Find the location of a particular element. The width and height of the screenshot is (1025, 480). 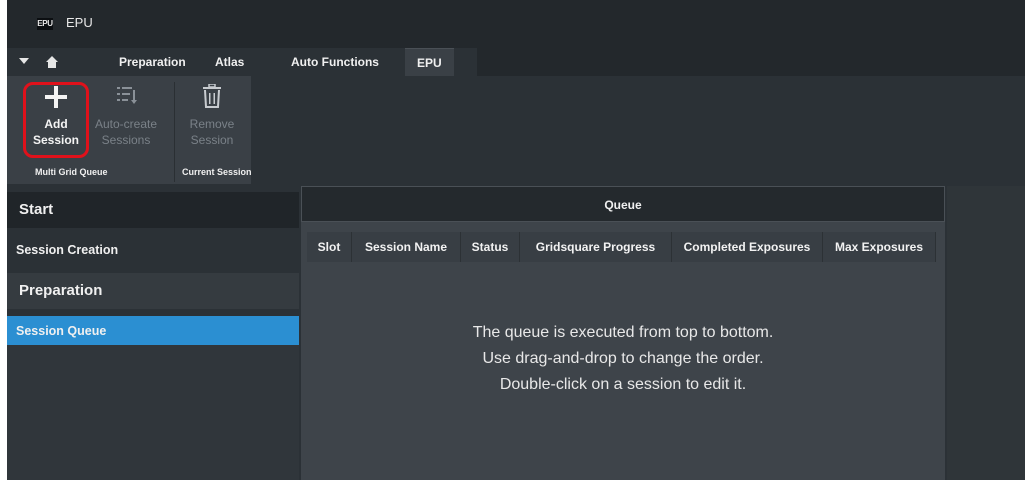

nav-panel-empty is located at coordinates (153, 412).